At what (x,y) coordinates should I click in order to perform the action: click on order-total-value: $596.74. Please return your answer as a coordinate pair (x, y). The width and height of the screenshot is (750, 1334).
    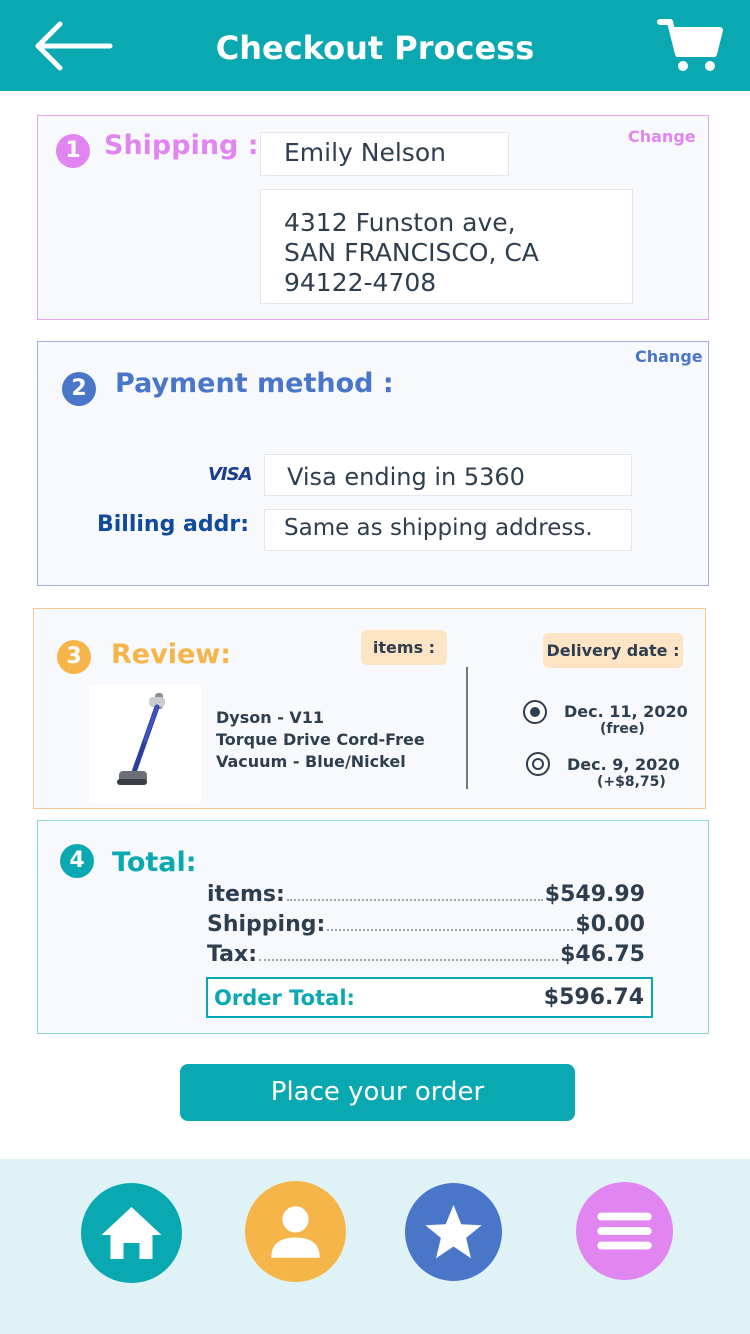
    Looking at the image, I should click on (593, 997).